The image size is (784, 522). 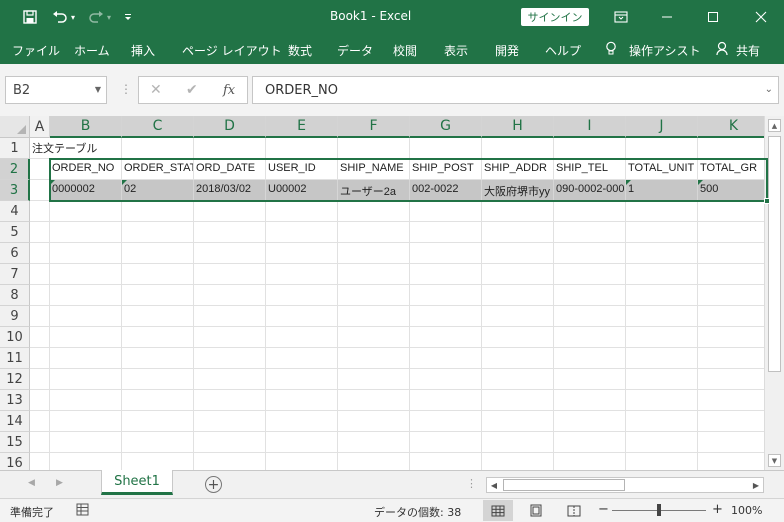 What do you see at coordinates (158, 295) in the screenshot?
I see `cell-c8` at bounding box center [158, 295].